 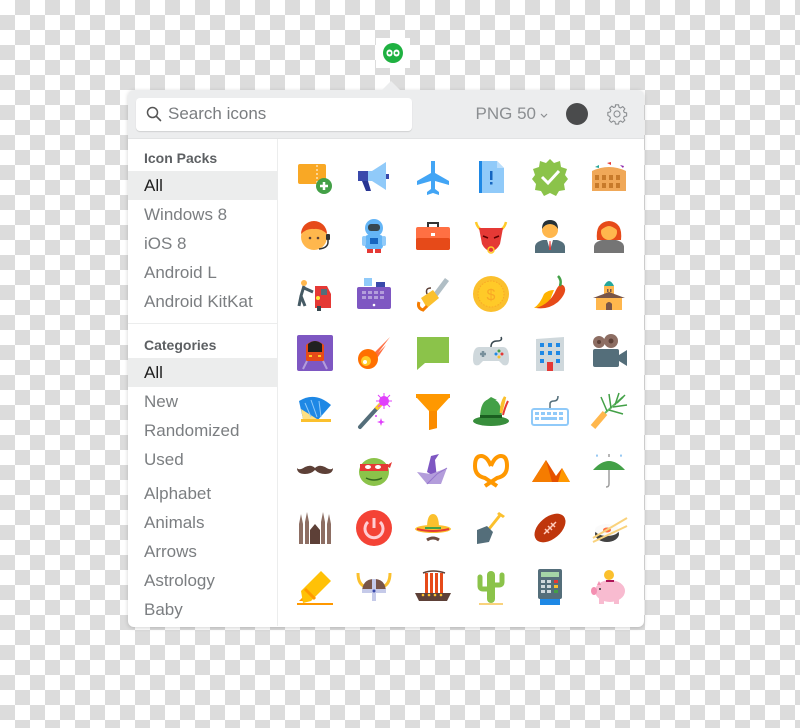 I want to click on icon-pack-ios-8: iOS 8, so click(x=202, y=243).